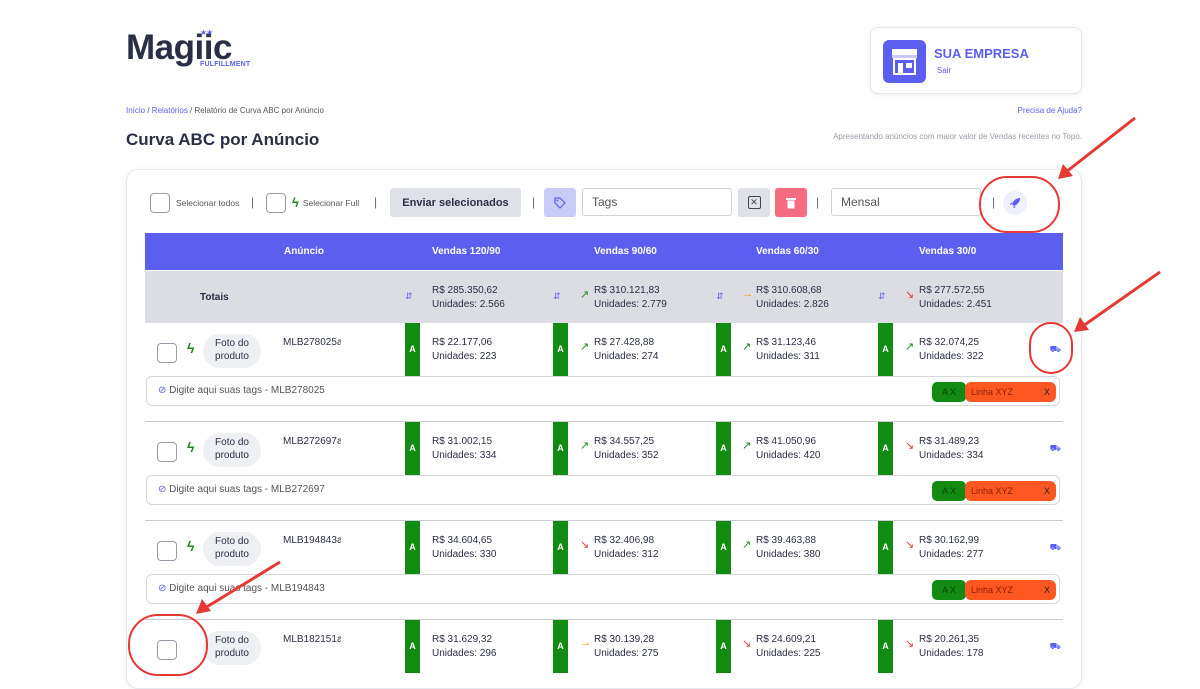  What do you see at coordinates (259, 110) in the screenshot?
I see `breadcrumb-current: Relatório de Curva ABC por Anúncio` at bounding box center [259, 110].